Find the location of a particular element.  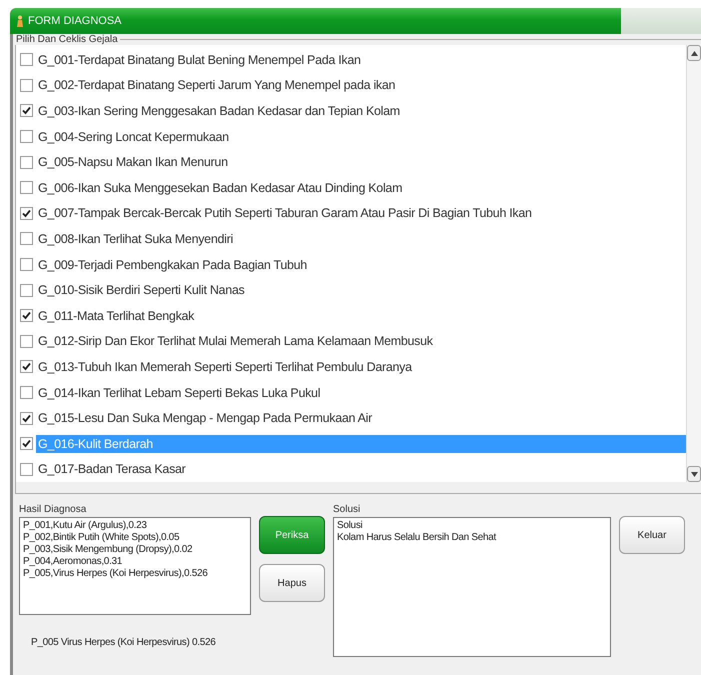

solution-line: Solusi is located at coordinates (350, 526).